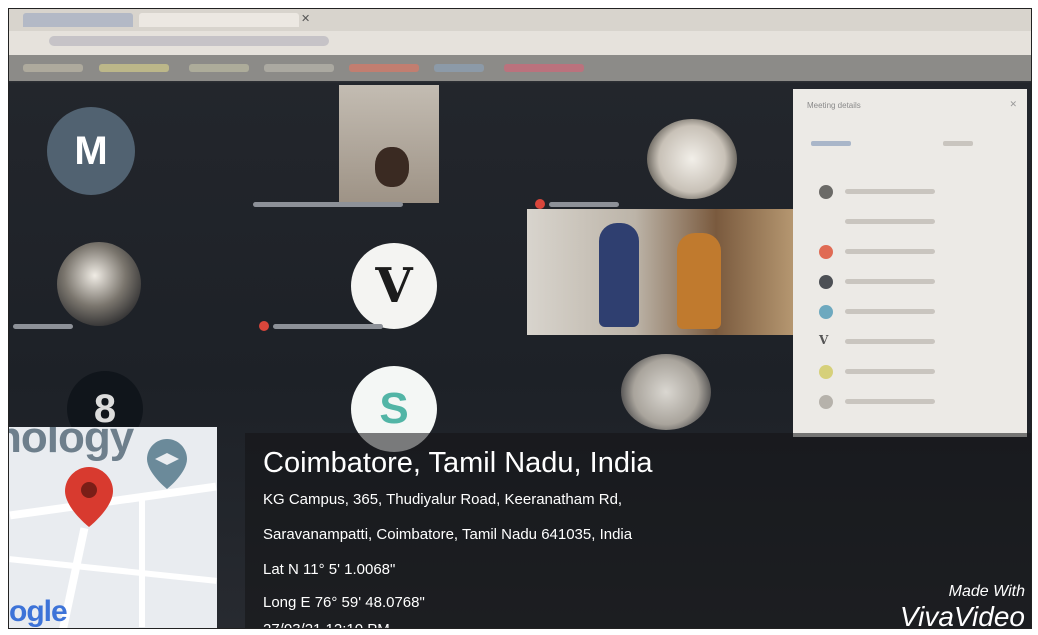 This screenshot has height=635, width=1038. What do you see at coordinates (326, 624) in the screenshot?
I see `timestamp: 27/03/21 12:10 PM` at bounding box center [326, 624].